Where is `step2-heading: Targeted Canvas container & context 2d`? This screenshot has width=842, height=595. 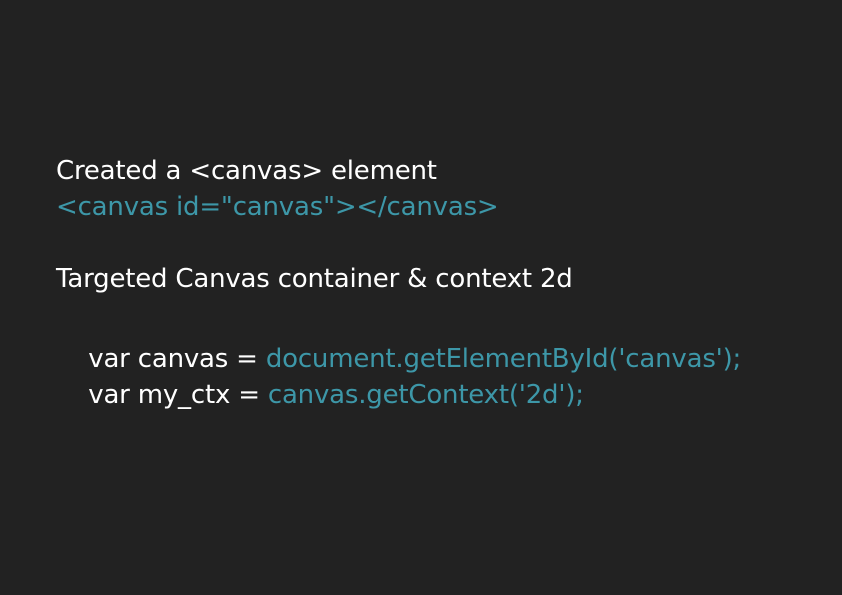
step2-heading: Targeted Canvas container & context 2d is located at coordinates (314, 279).